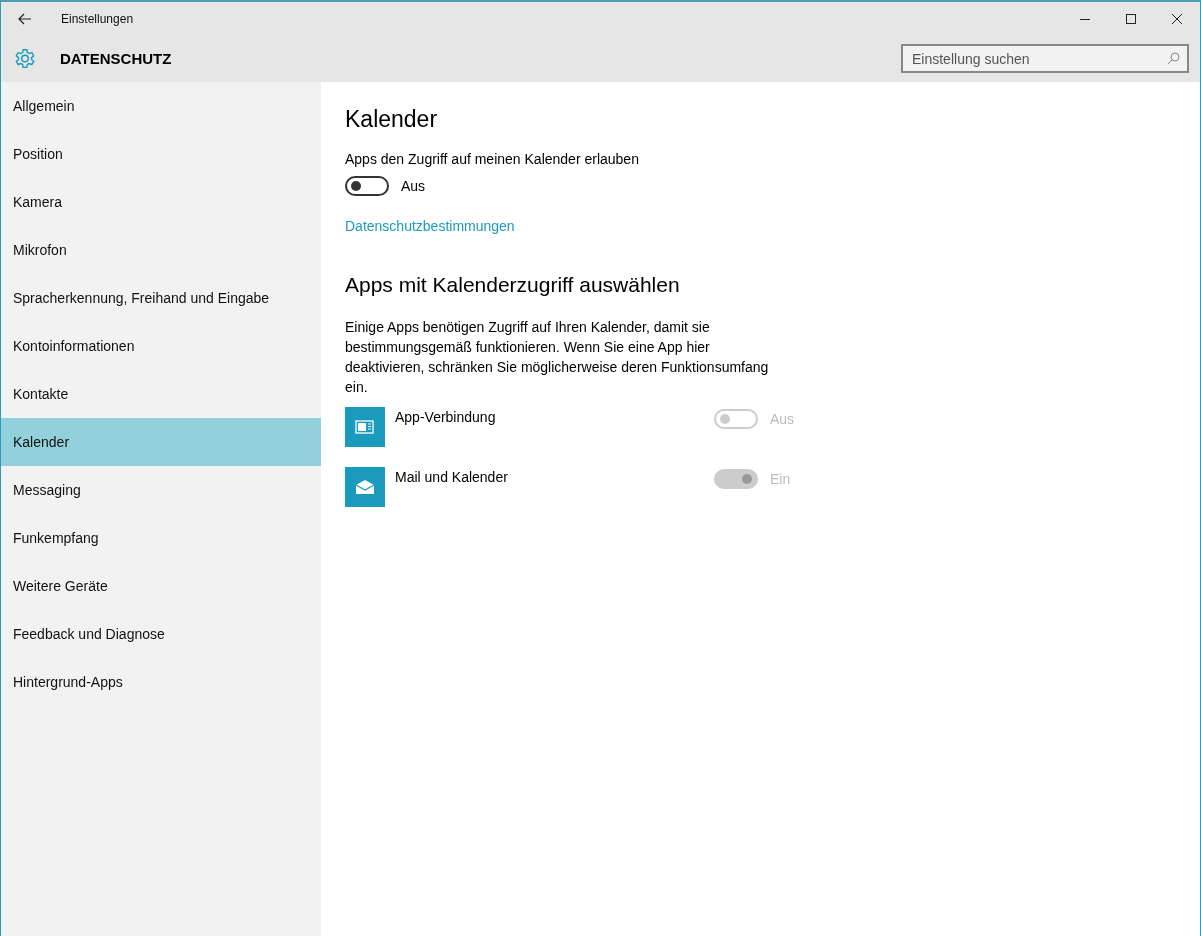  I want to click on toggle-state: Ein, so click(781, 479).